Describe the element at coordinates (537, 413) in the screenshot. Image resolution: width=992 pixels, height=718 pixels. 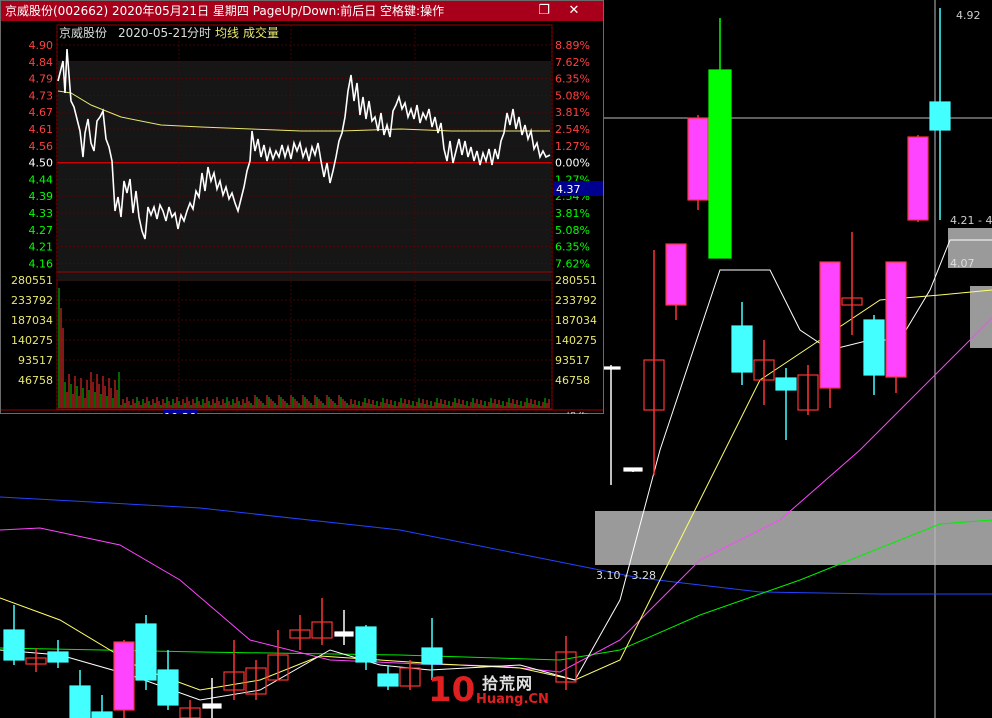
I see `time-label: 15:00` at that location.